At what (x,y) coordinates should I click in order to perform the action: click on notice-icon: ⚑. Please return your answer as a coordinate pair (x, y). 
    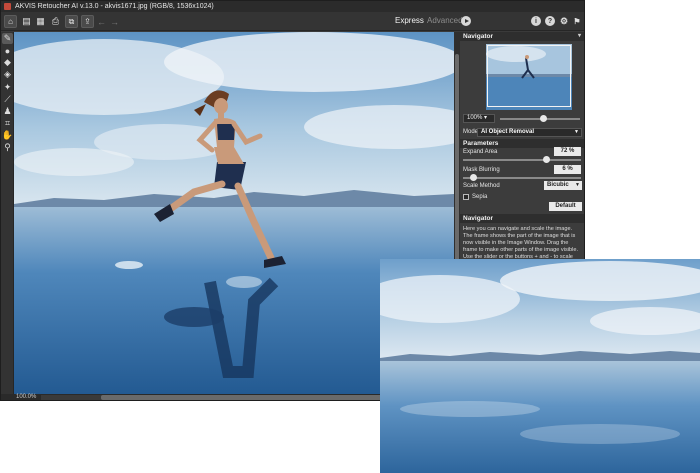
    Looking at the image, I should click on (577, 21).